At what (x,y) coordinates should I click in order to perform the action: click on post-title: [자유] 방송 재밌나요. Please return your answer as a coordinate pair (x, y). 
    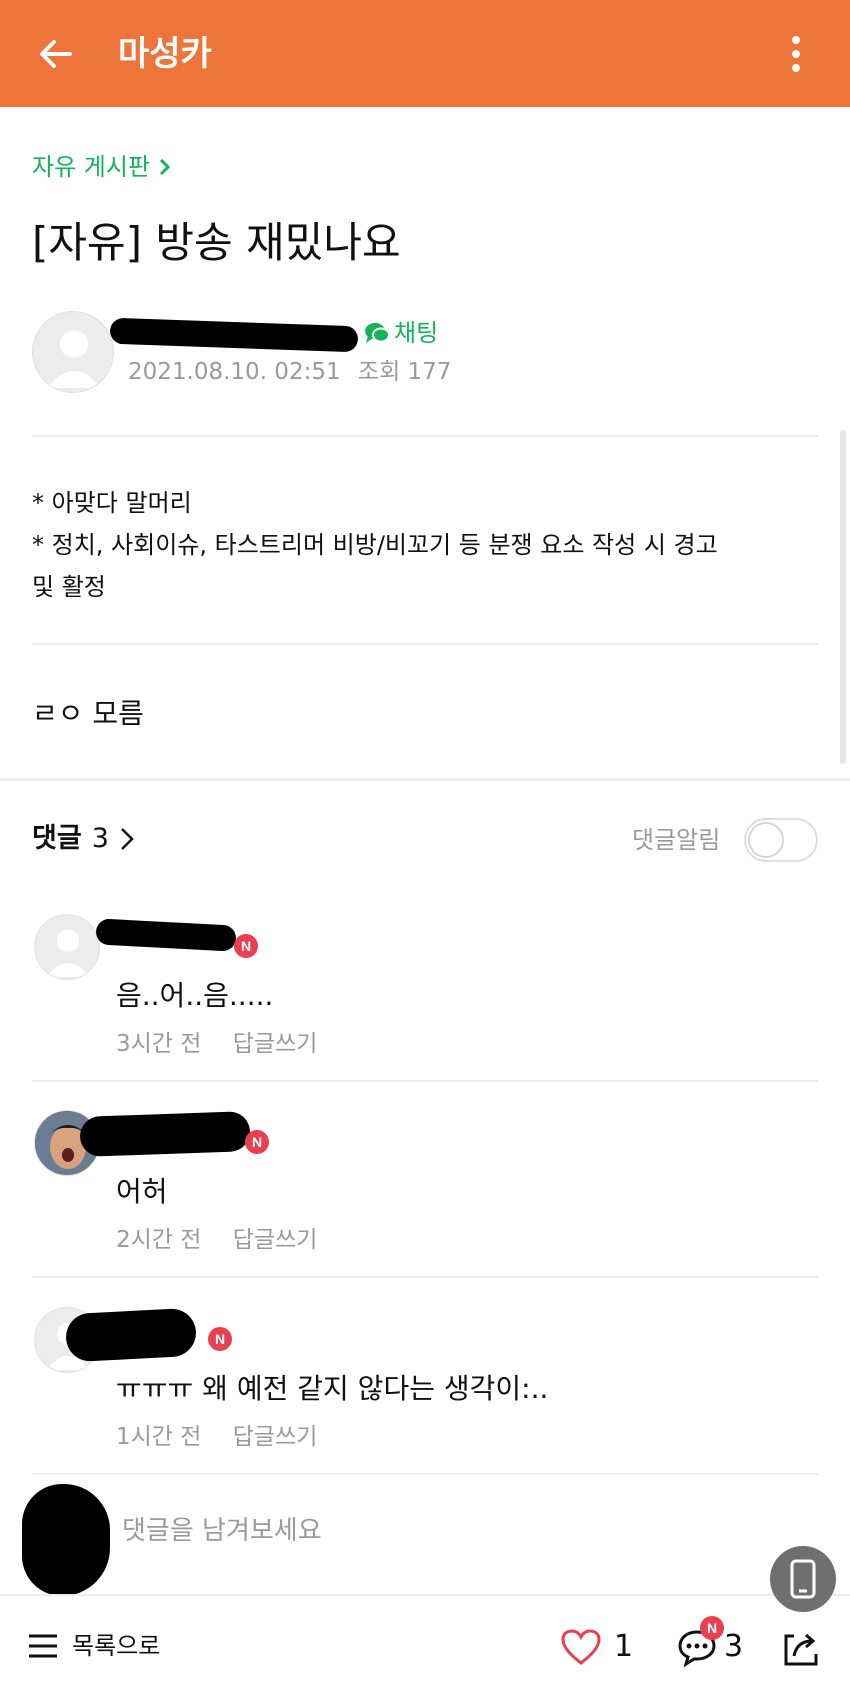
    Looking at the image, I should click on (216, 242).